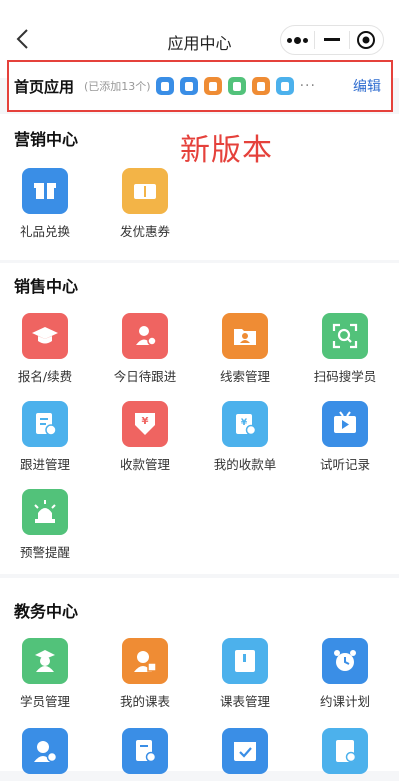  I want to click on folder-person-icon, so click(245, 336).